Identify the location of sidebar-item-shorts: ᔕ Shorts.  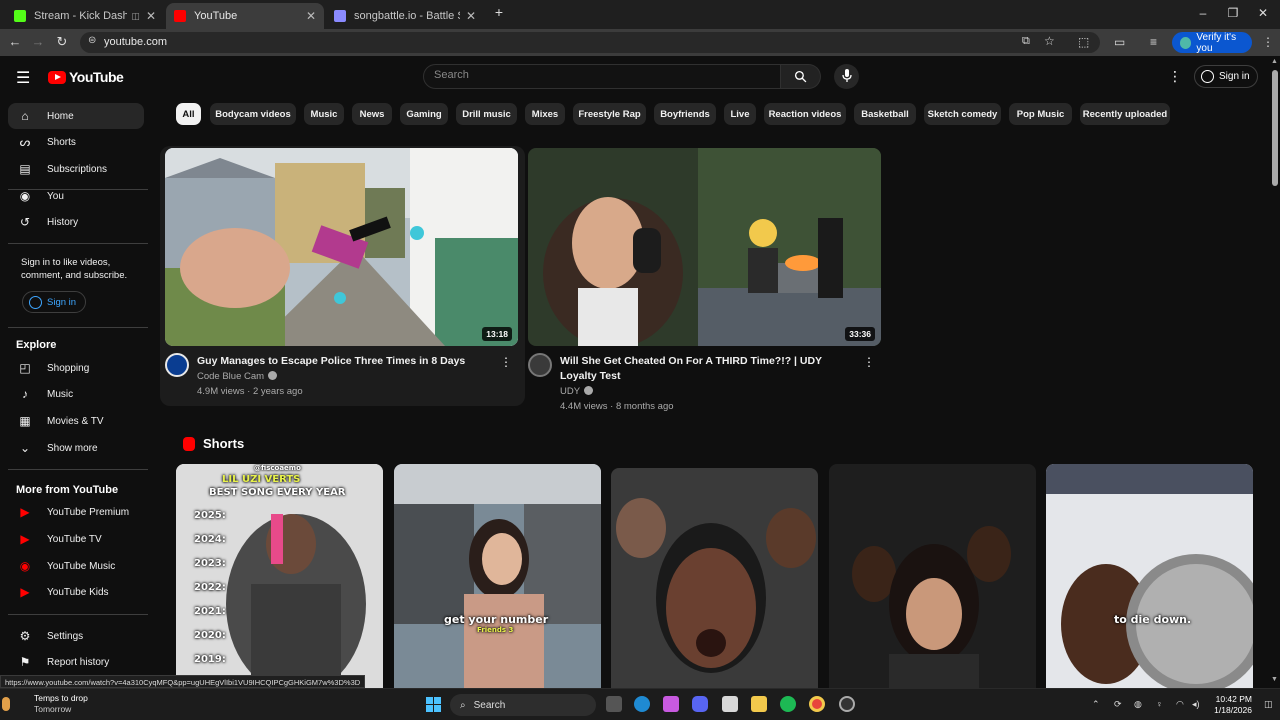
(76, 142).